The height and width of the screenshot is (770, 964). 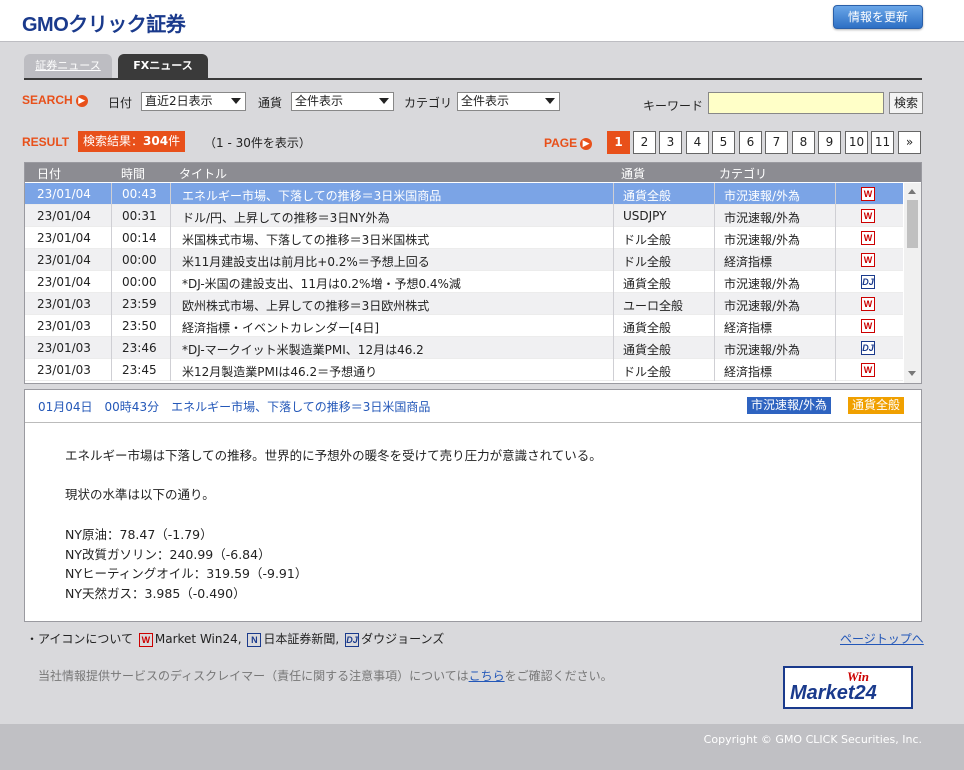 What do you see at coordinates (670, 142) in the screenshot?
I see `page-link-3: 3` at bounding box center [670, 142].